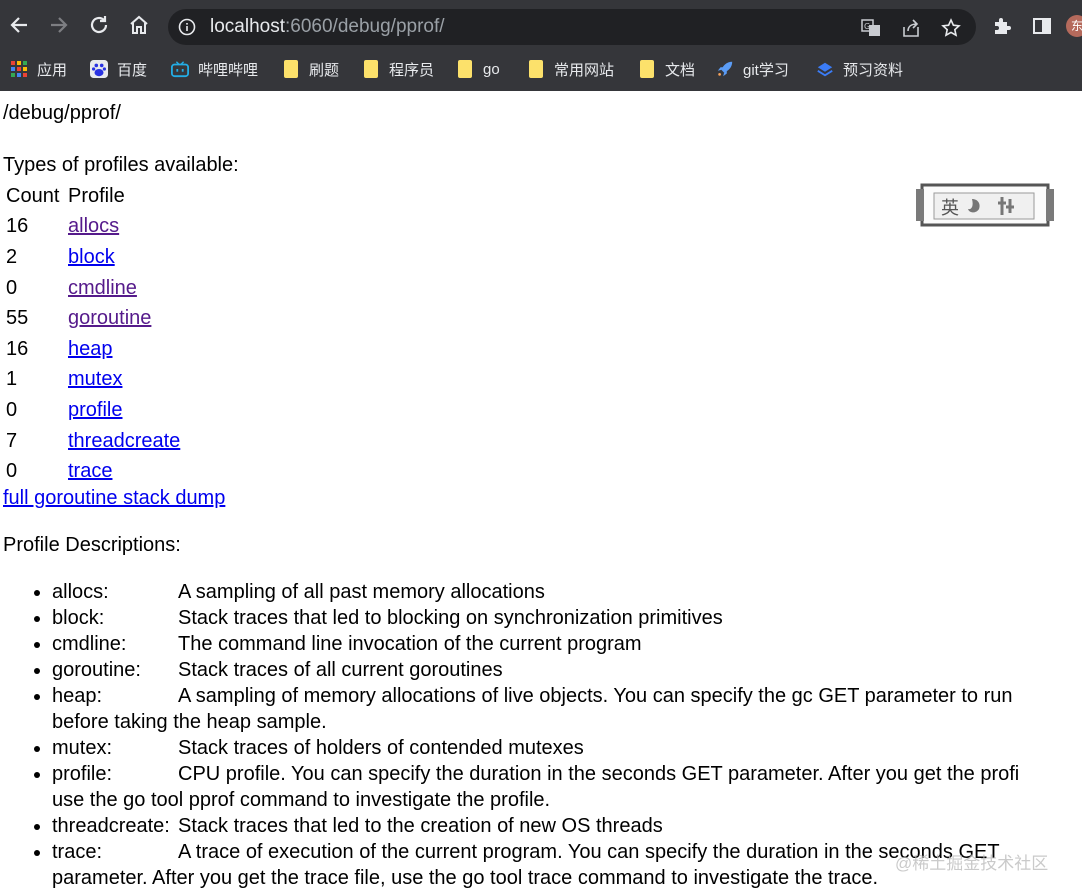 Image resolution: width=1082 pixels, height=893 pixels. I want to click on bookmark-folder-chengxuyuan: 程序员, so click(398, 69).